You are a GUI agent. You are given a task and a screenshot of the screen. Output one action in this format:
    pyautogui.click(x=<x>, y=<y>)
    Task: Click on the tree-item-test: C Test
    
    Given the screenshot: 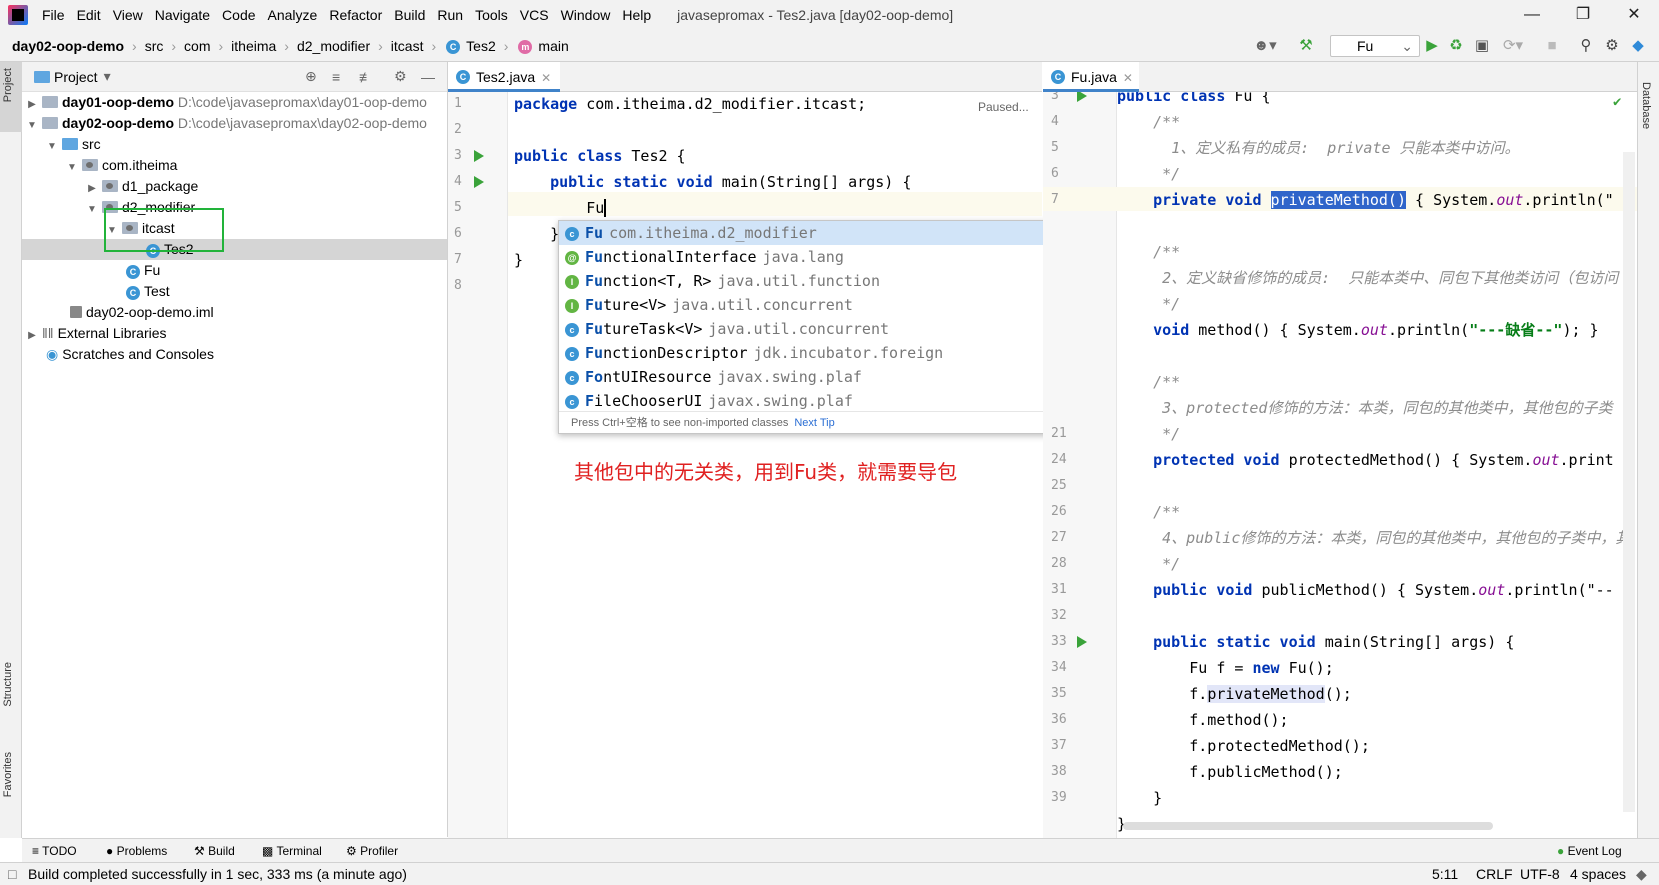 What is the action you would take?
    pyautogui.click(x=234, y=291)
    